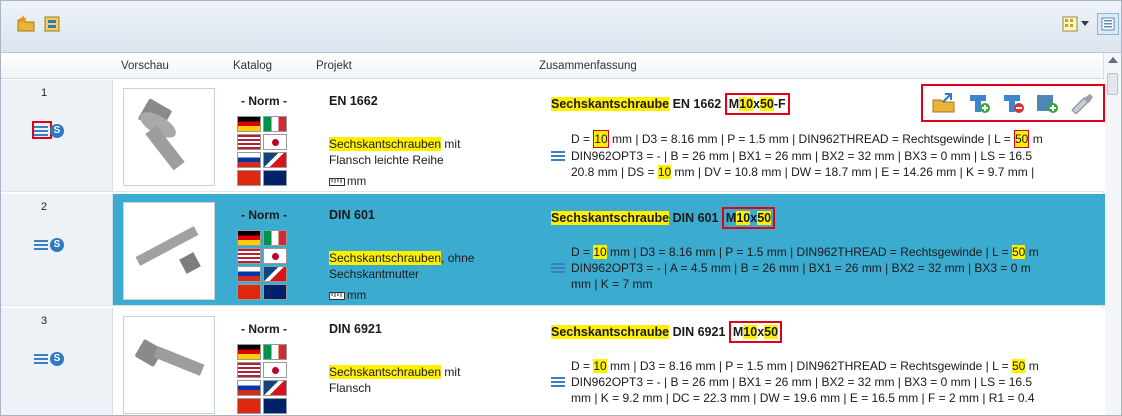  I want to click on project-title: DIN 601, so click(352, 215).